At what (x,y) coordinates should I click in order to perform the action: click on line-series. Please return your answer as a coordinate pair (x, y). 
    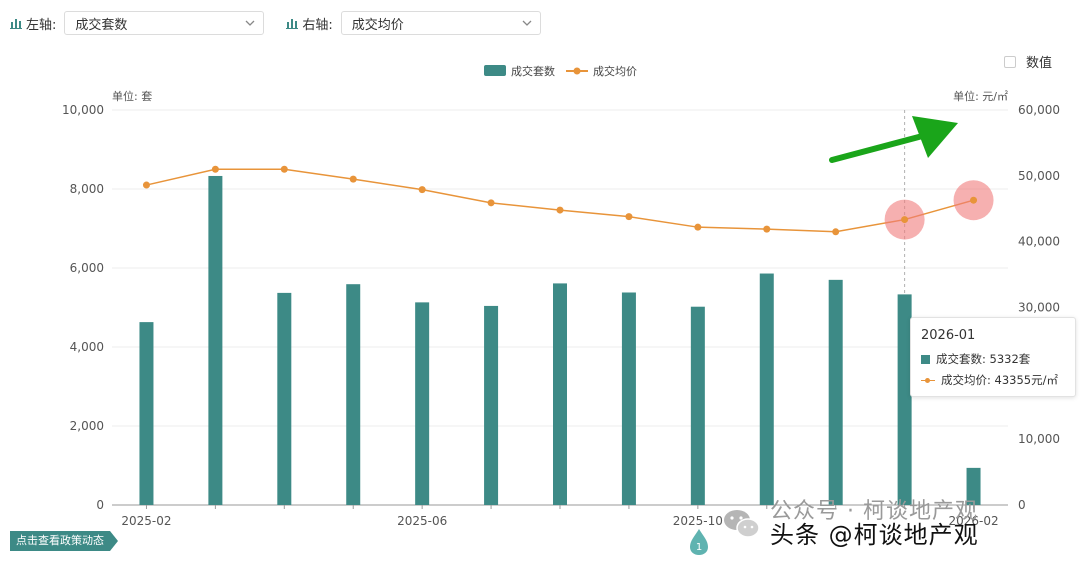
    Looking at the image, I should click on (568, 202).